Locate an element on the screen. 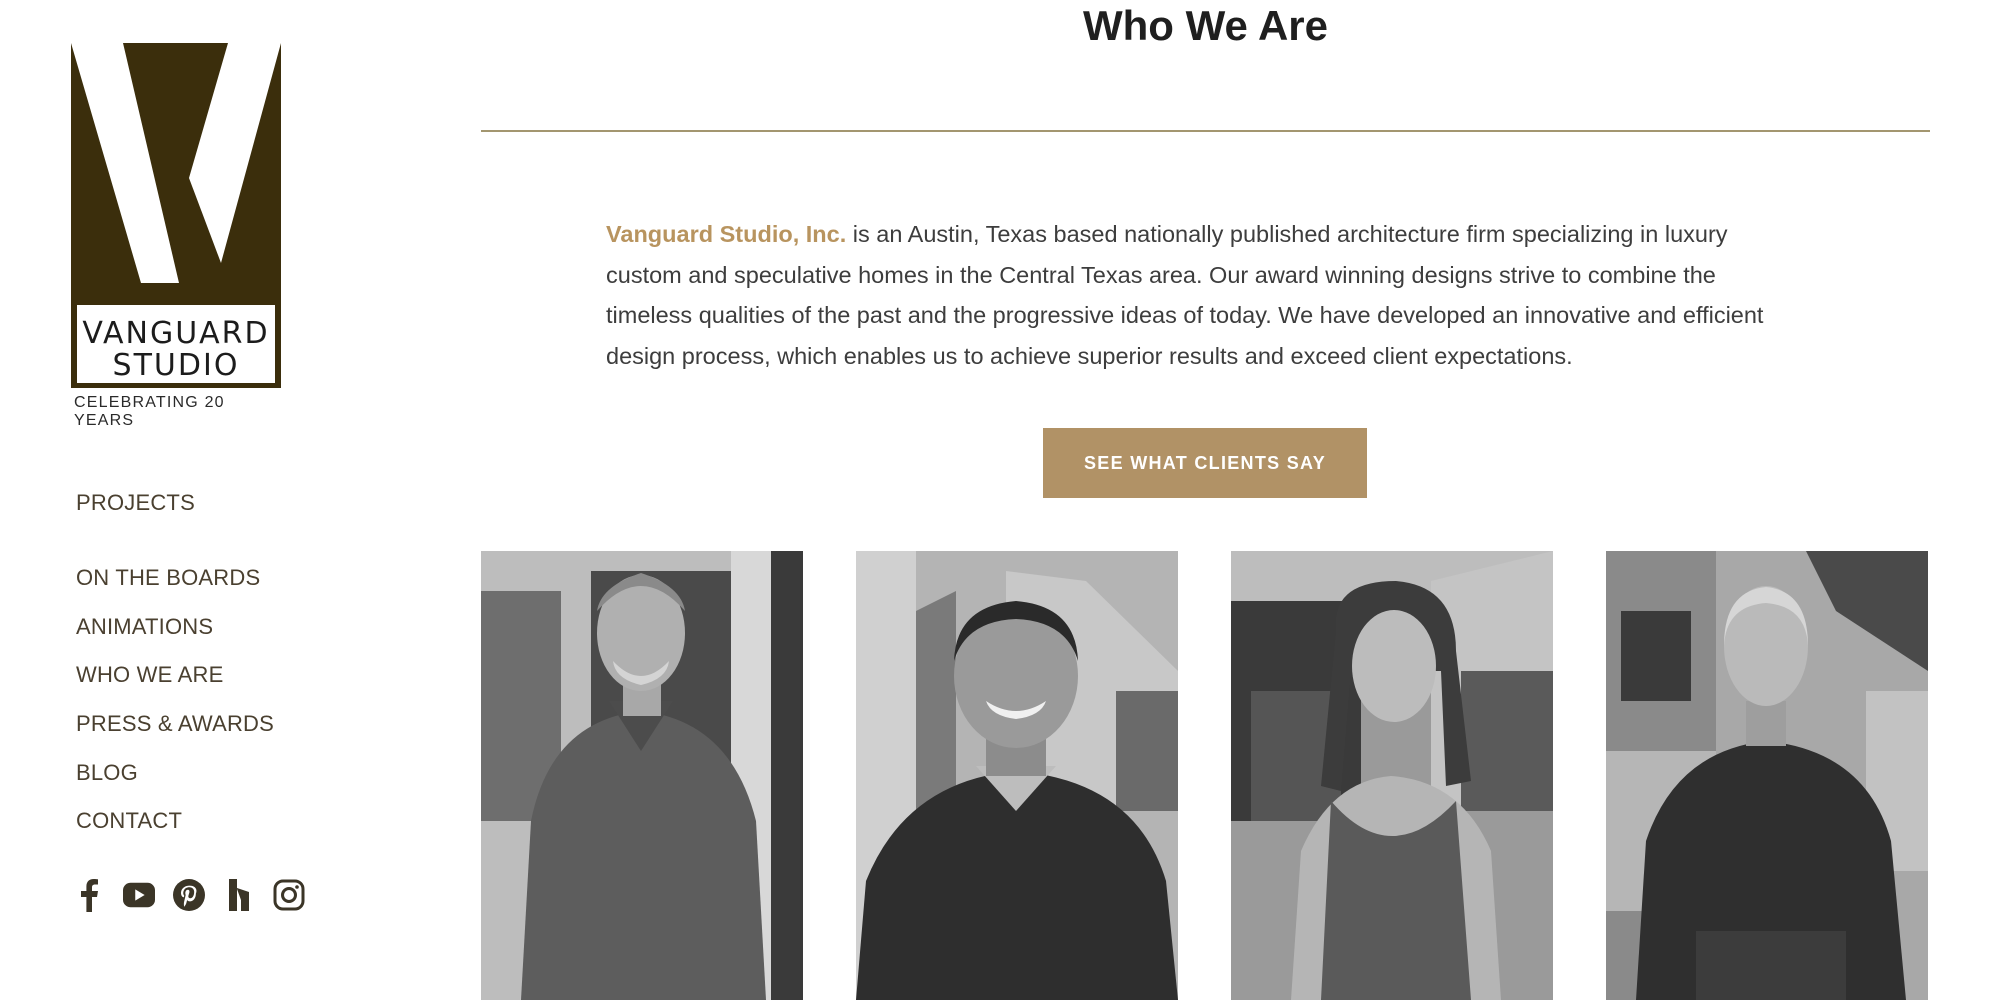  houzz-icon is located at coordinates (239, 895).